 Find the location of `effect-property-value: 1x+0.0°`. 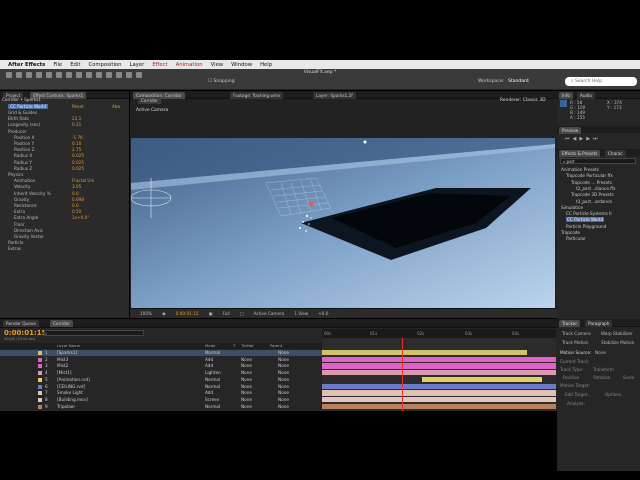

effect-property-value: 1x+0.0° is located at coordinates (80, 217).